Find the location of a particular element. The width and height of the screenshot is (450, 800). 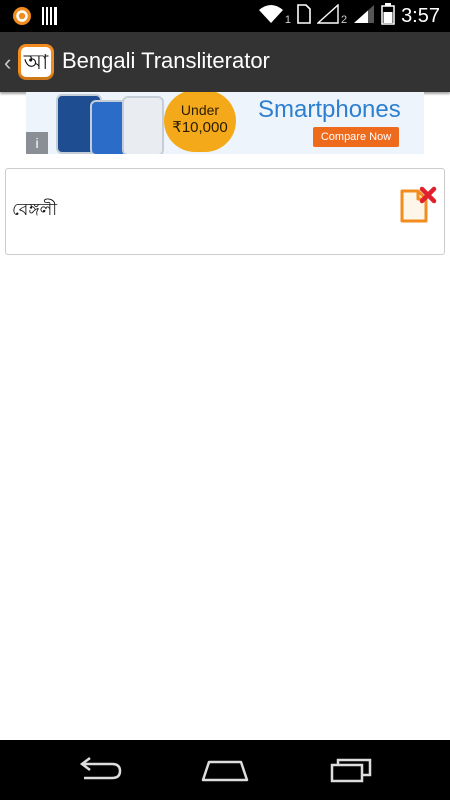

ad-info-icon: i is located at coordinates (37, 143).